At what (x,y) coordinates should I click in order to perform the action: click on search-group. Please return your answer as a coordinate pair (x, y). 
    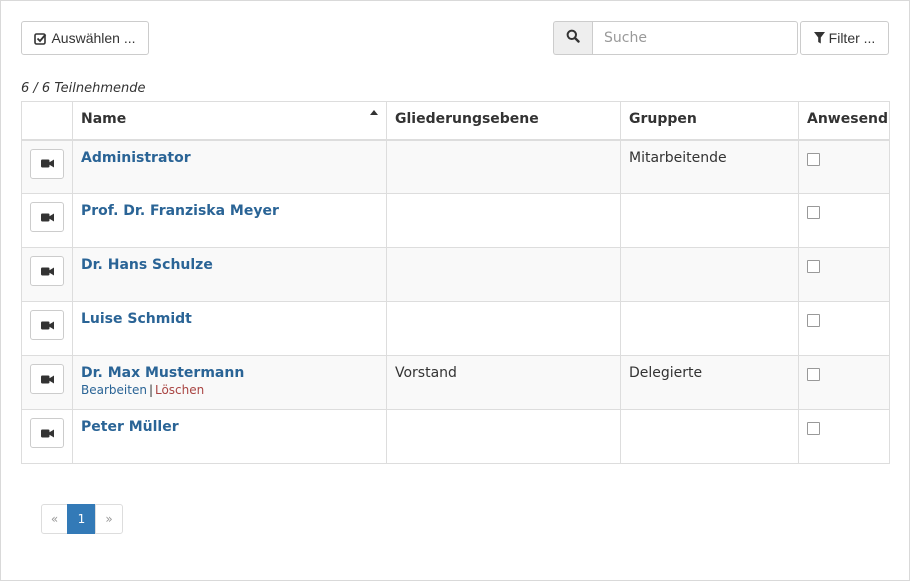
    Looking at the image, I should click on (675, 38).